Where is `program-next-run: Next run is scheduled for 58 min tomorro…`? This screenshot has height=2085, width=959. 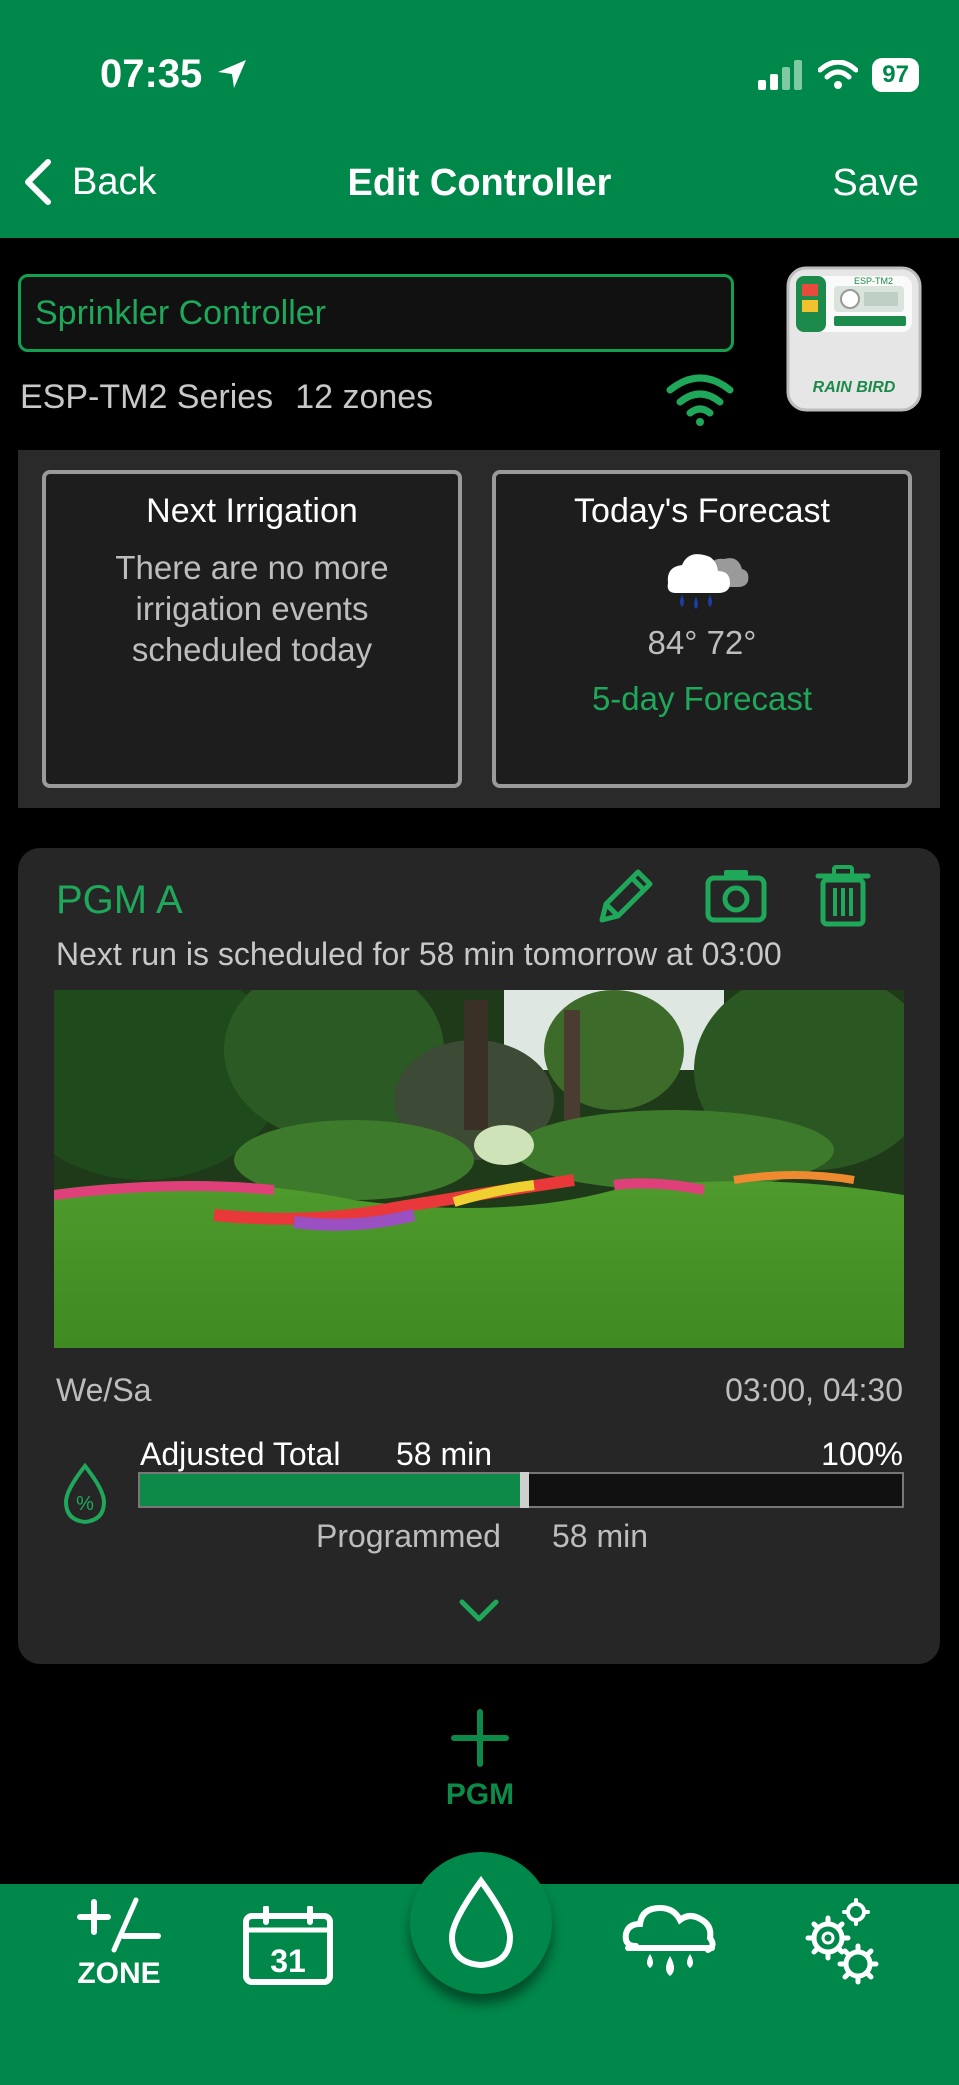
program-next-run: Next run is scheduled for 58 min tomorro… is located at coordinates (419, 954).